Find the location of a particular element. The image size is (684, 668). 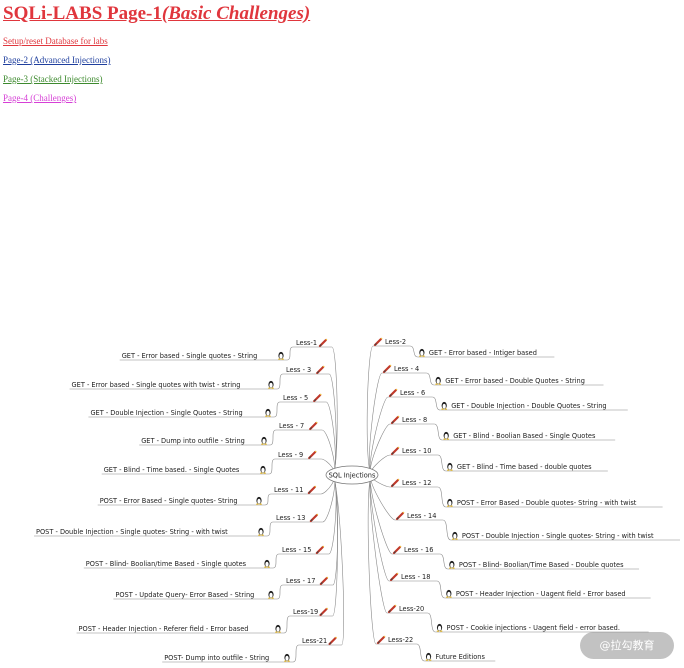

less-label: Less - 15 is located at coordinates (296, 550).